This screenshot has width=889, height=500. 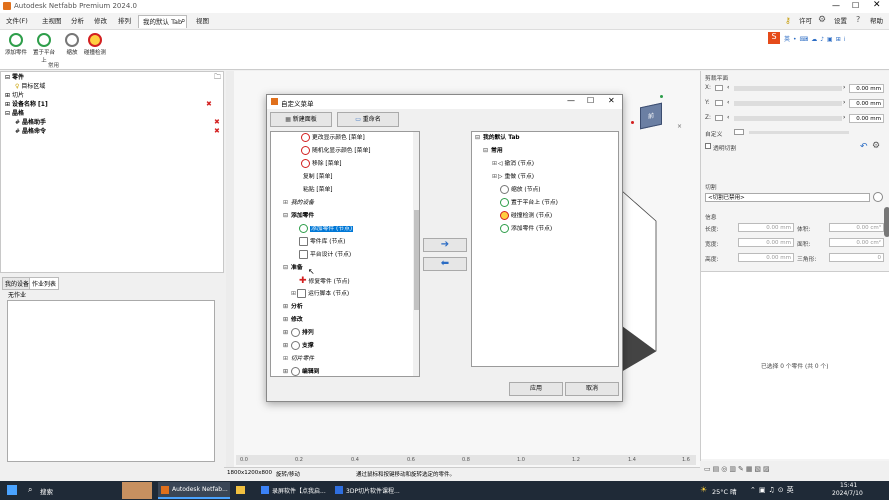 What do you see at coordinates (836, 5) in the screenshot?
I see `minimize-icon: —` at bounding box center [836, 5].